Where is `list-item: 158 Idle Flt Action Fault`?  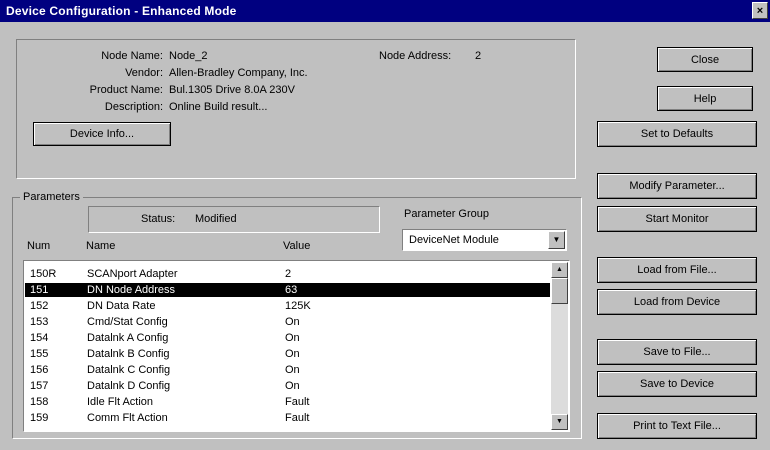 list-item: 158 Idle Flt Action Fault is located at coordinates (287, 402).